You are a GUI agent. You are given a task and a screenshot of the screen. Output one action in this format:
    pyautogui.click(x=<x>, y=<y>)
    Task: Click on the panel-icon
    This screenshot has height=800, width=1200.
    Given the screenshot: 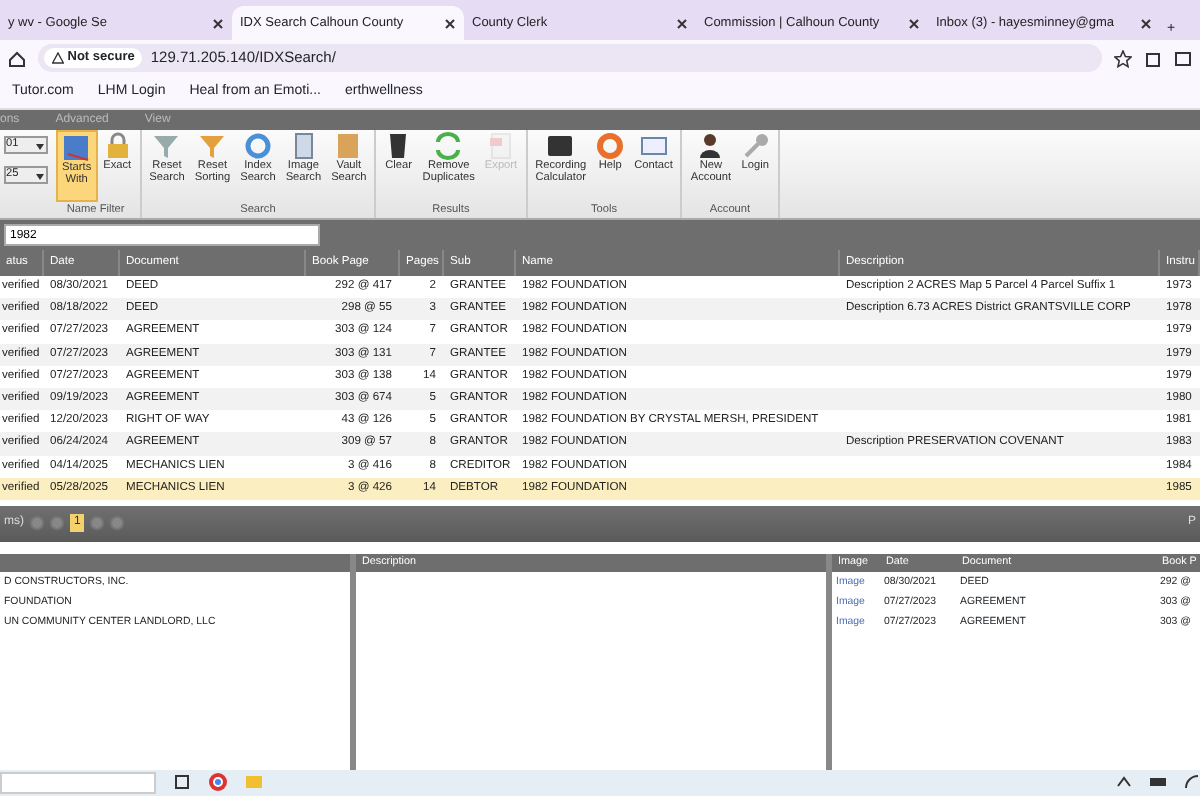 What is the action you would take?
    pyautogui.click(x=1183, y=58)
    